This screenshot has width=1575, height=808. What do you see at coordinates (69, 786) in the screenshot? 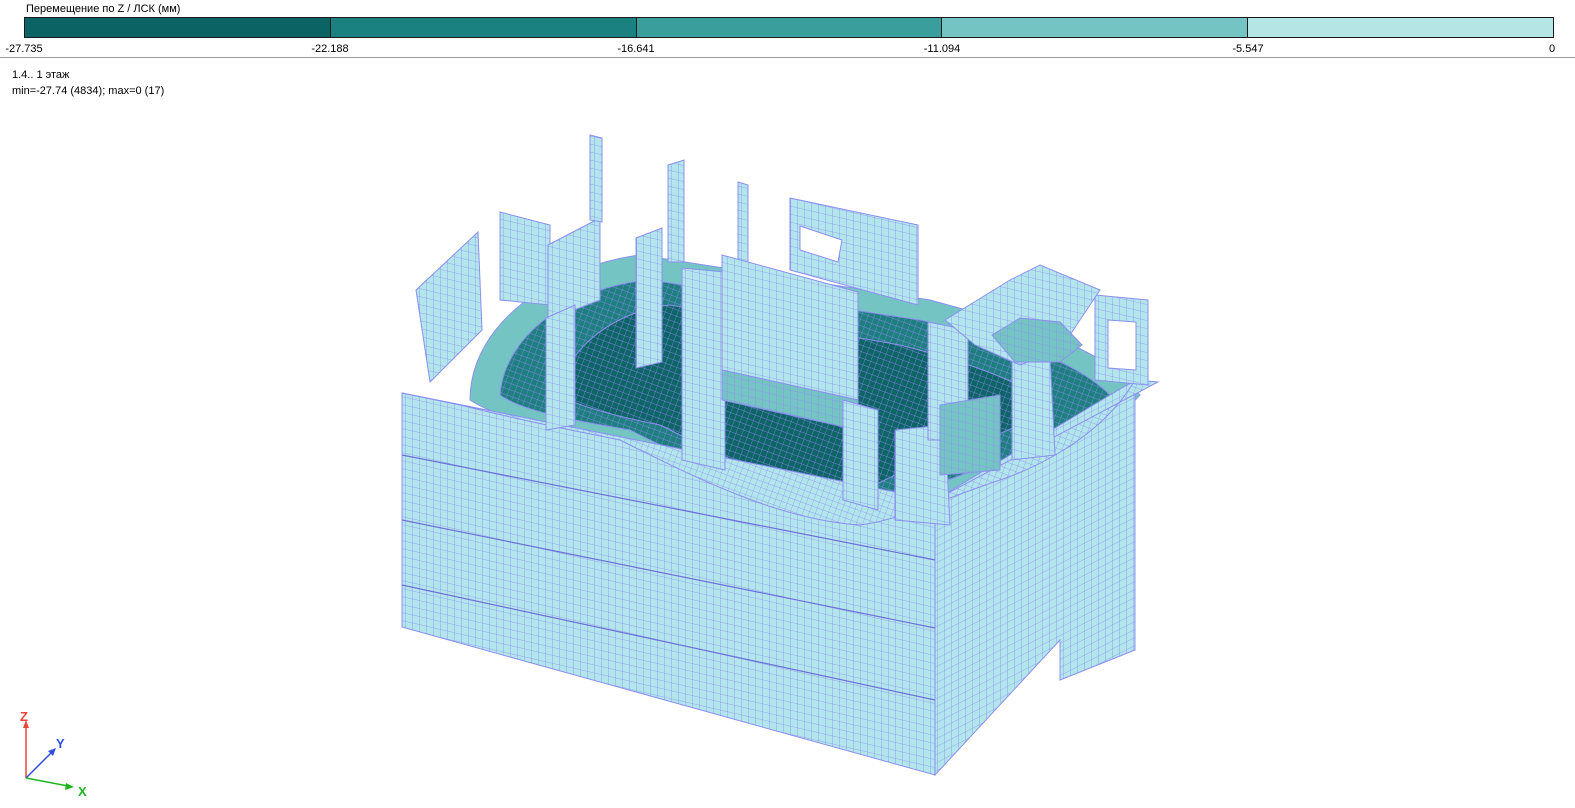
I see `x-axis-arrow` at bounding box center [69, 786].